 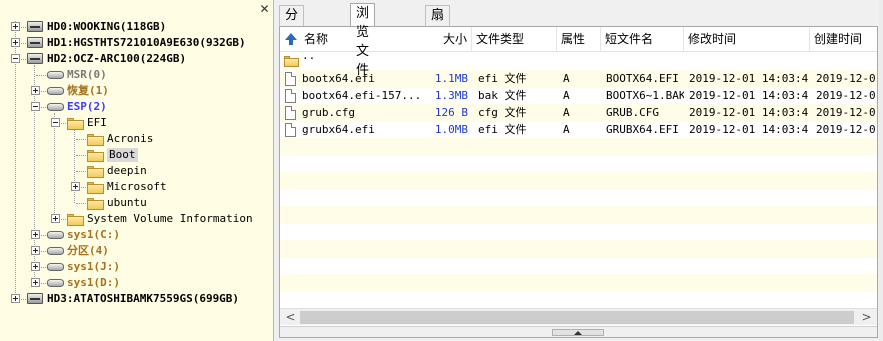 What do you see at coordinates (93, 234) in the screenshot?
I see `tree-node-label: sys1(C:)` at bounding box center [93, 234].